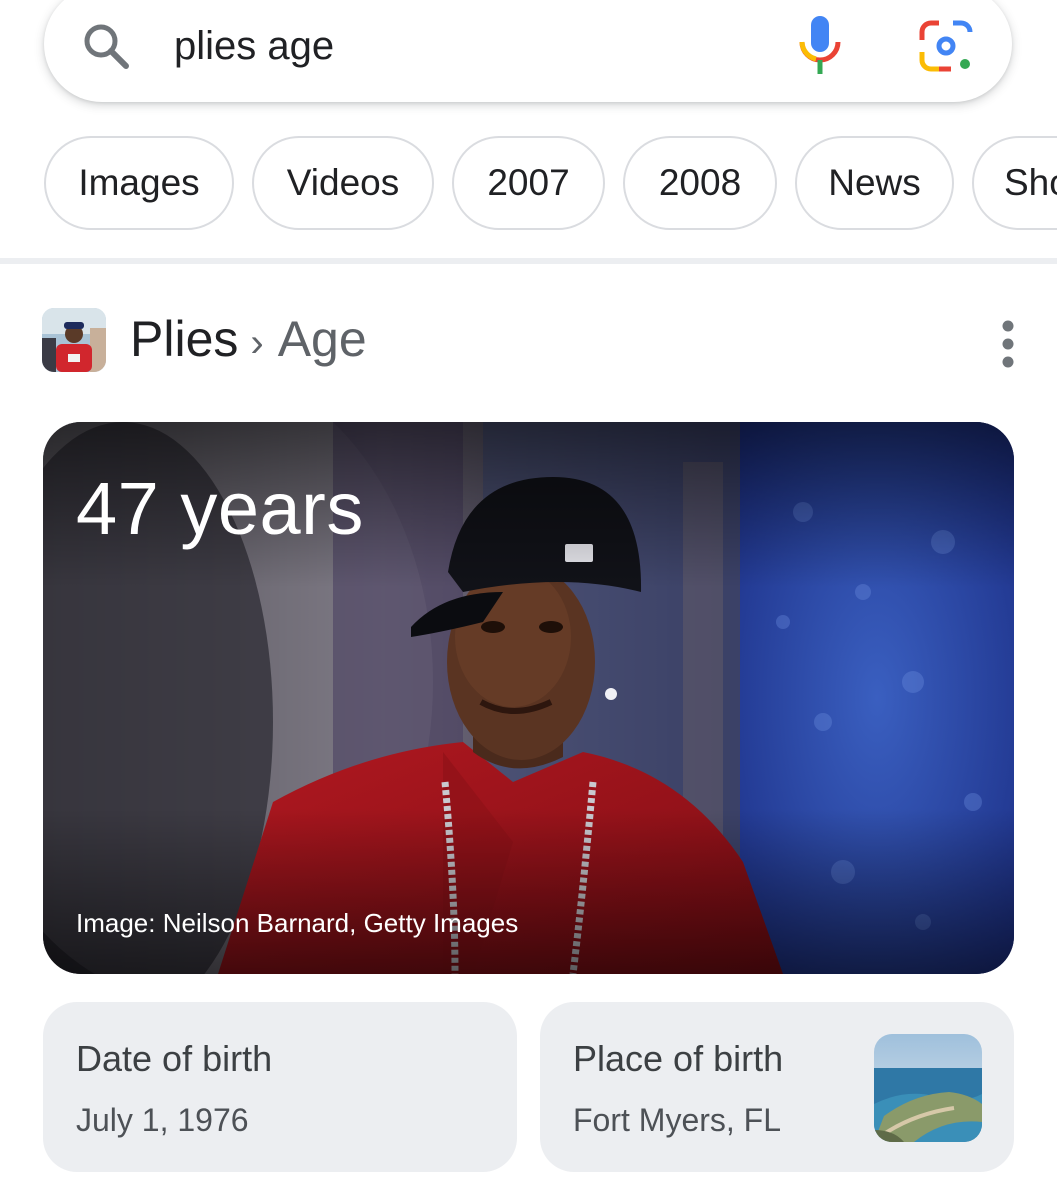 This screenshot has height=1200, width=1057. Describe the element at coordinates (528, 261) in the screenshot. I see `section-divider` at that location.